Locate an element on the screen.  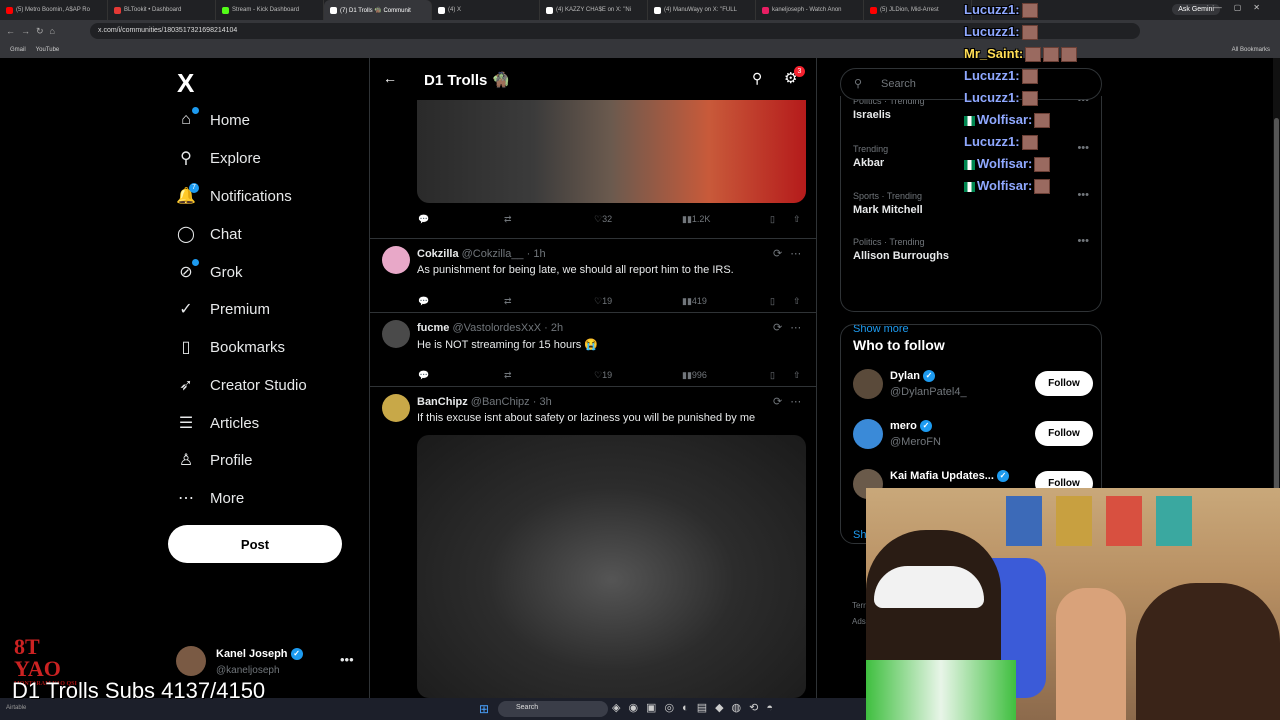
sidebar-item-bookmarks: ▯ Bookmarks is located at coordinates (230, 347).